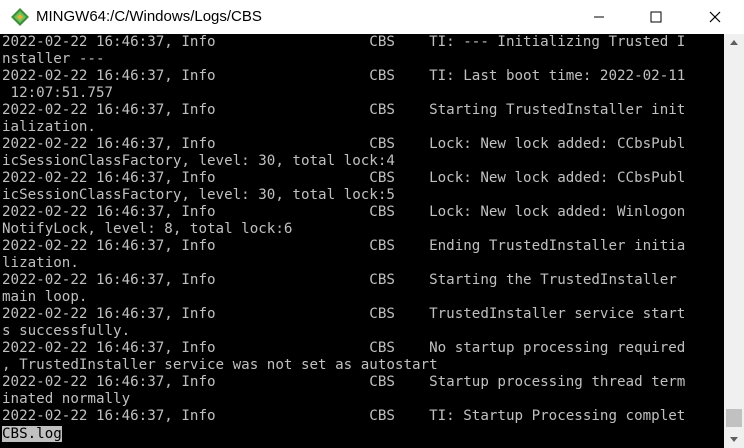 The width and height of the screenshot is (744, 448). I want to click on minimize-icon, so click(599, 17).